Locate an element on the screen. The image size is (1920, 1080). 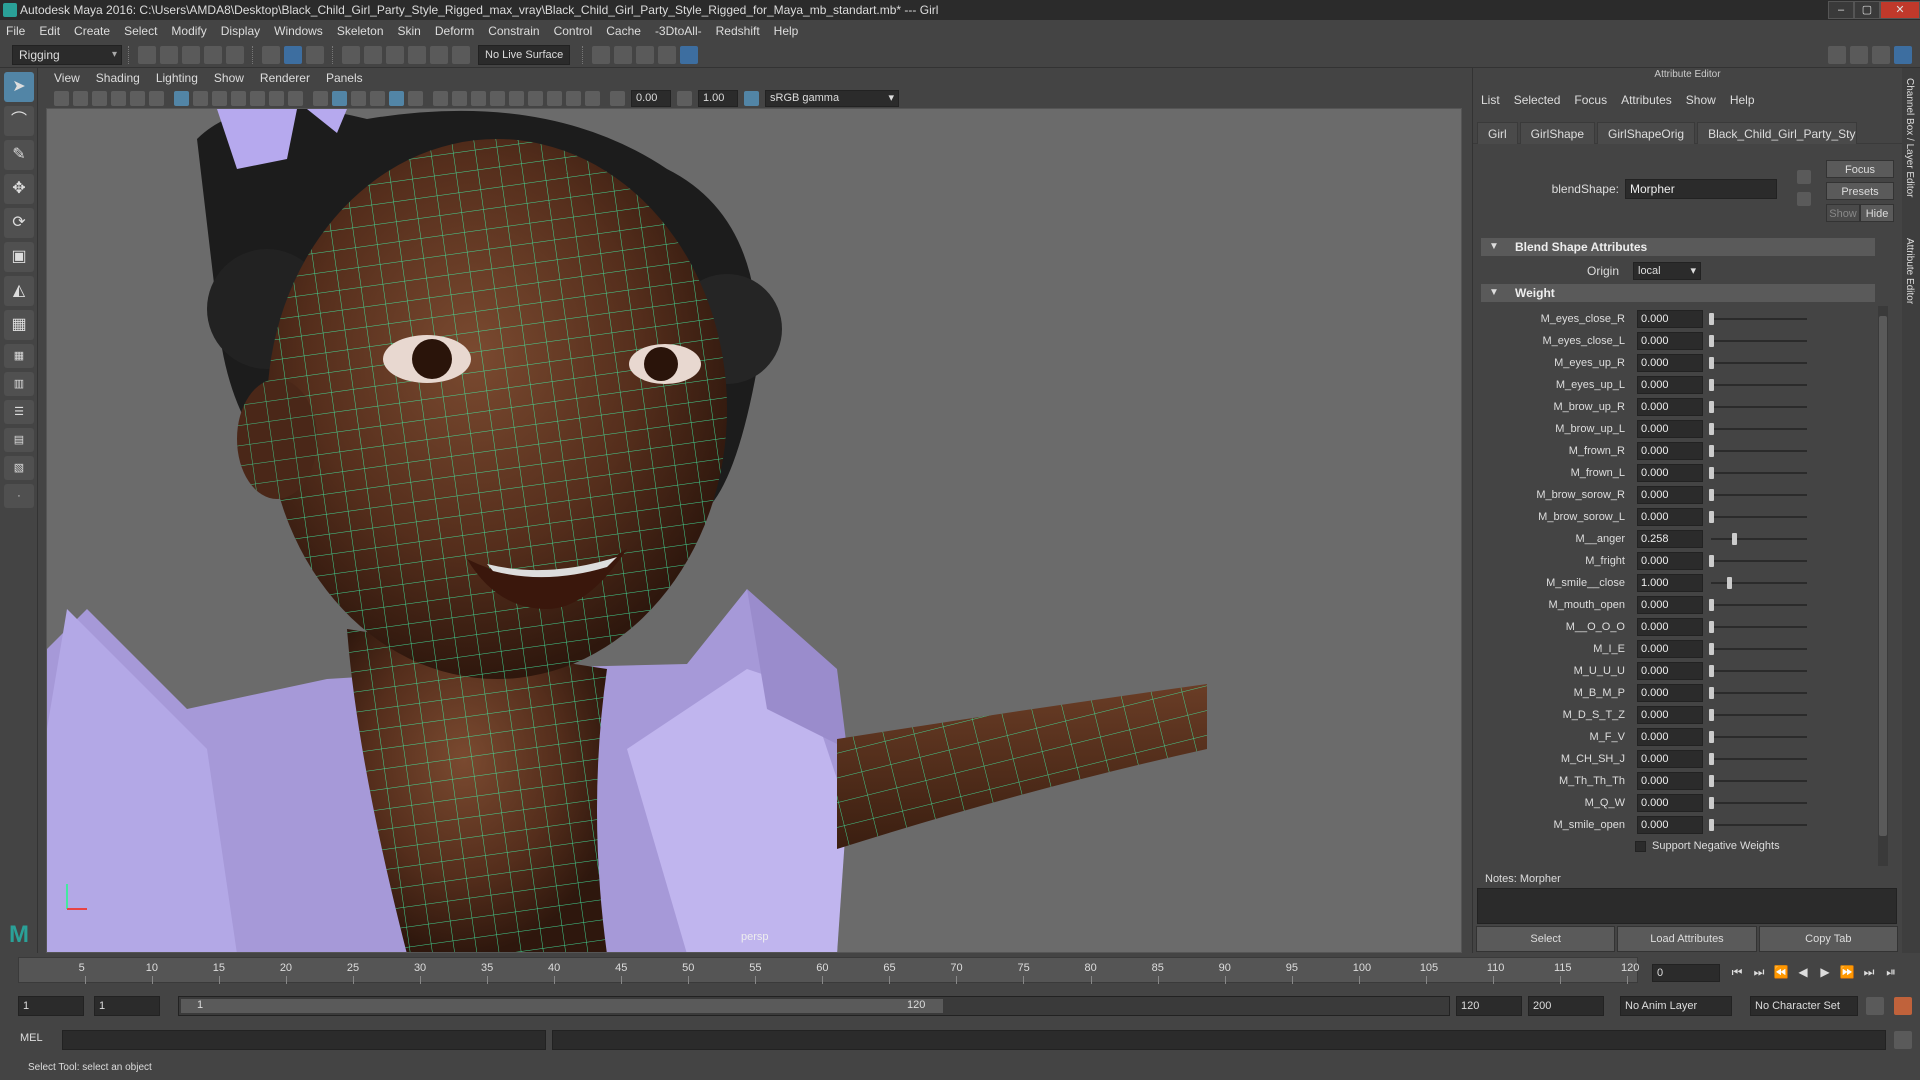
character-set-dropdown: No Character Set is located at coordinates (1804, 1006).